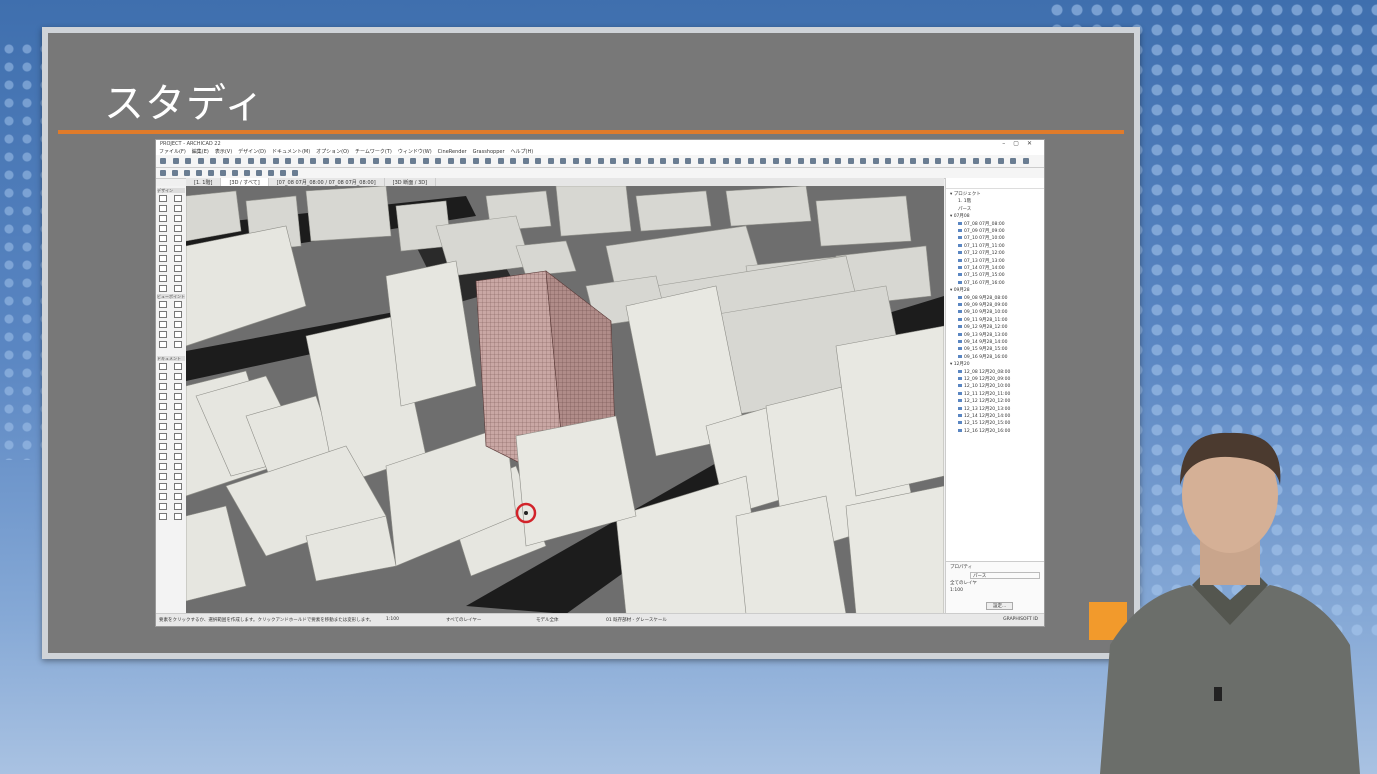 This screenshot has height=774, width=1377. What do you see at coordinates (964, 209) in the screenshot?
I see `view-folder: パース` at bounding box center [964, 209].